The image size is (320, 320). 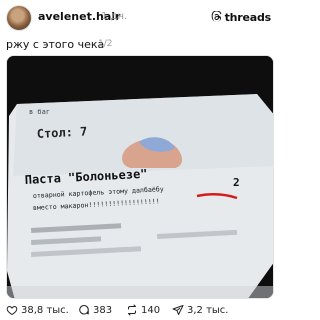 I want to click on threads-logo-icon, so click(x=216, y=16).